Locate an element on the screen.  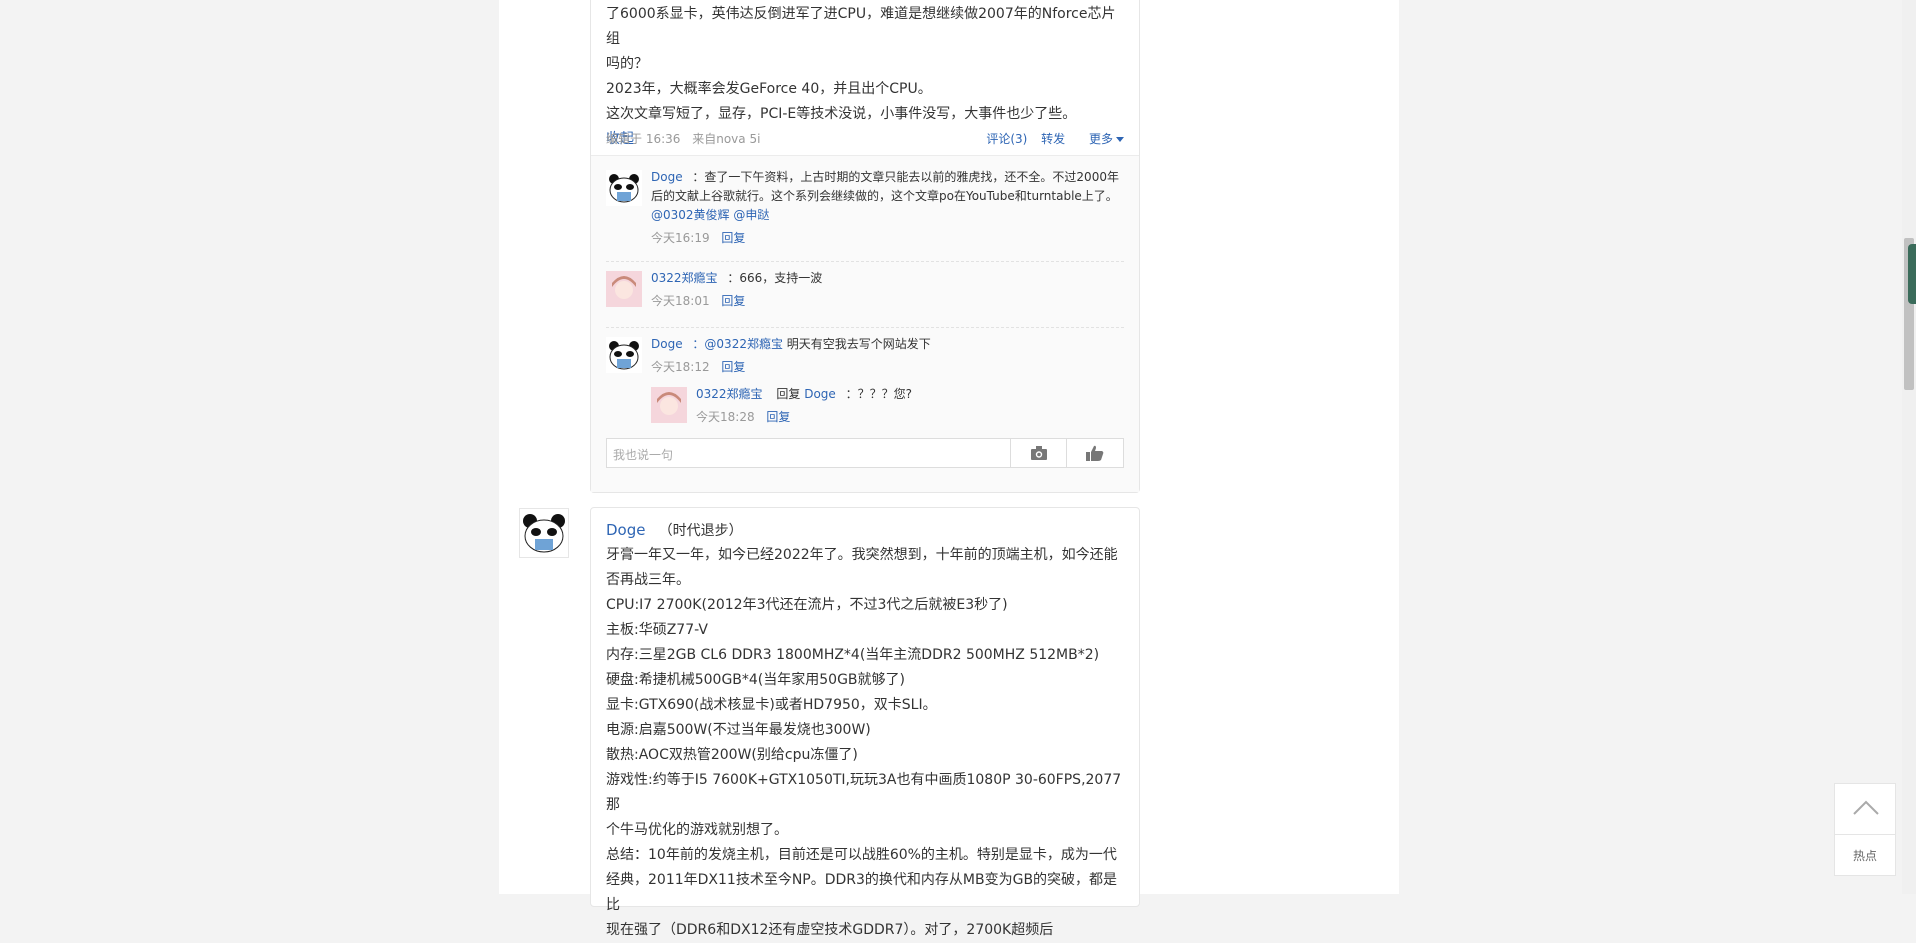
side-widget-tab is located at coordinates (1912, 274).